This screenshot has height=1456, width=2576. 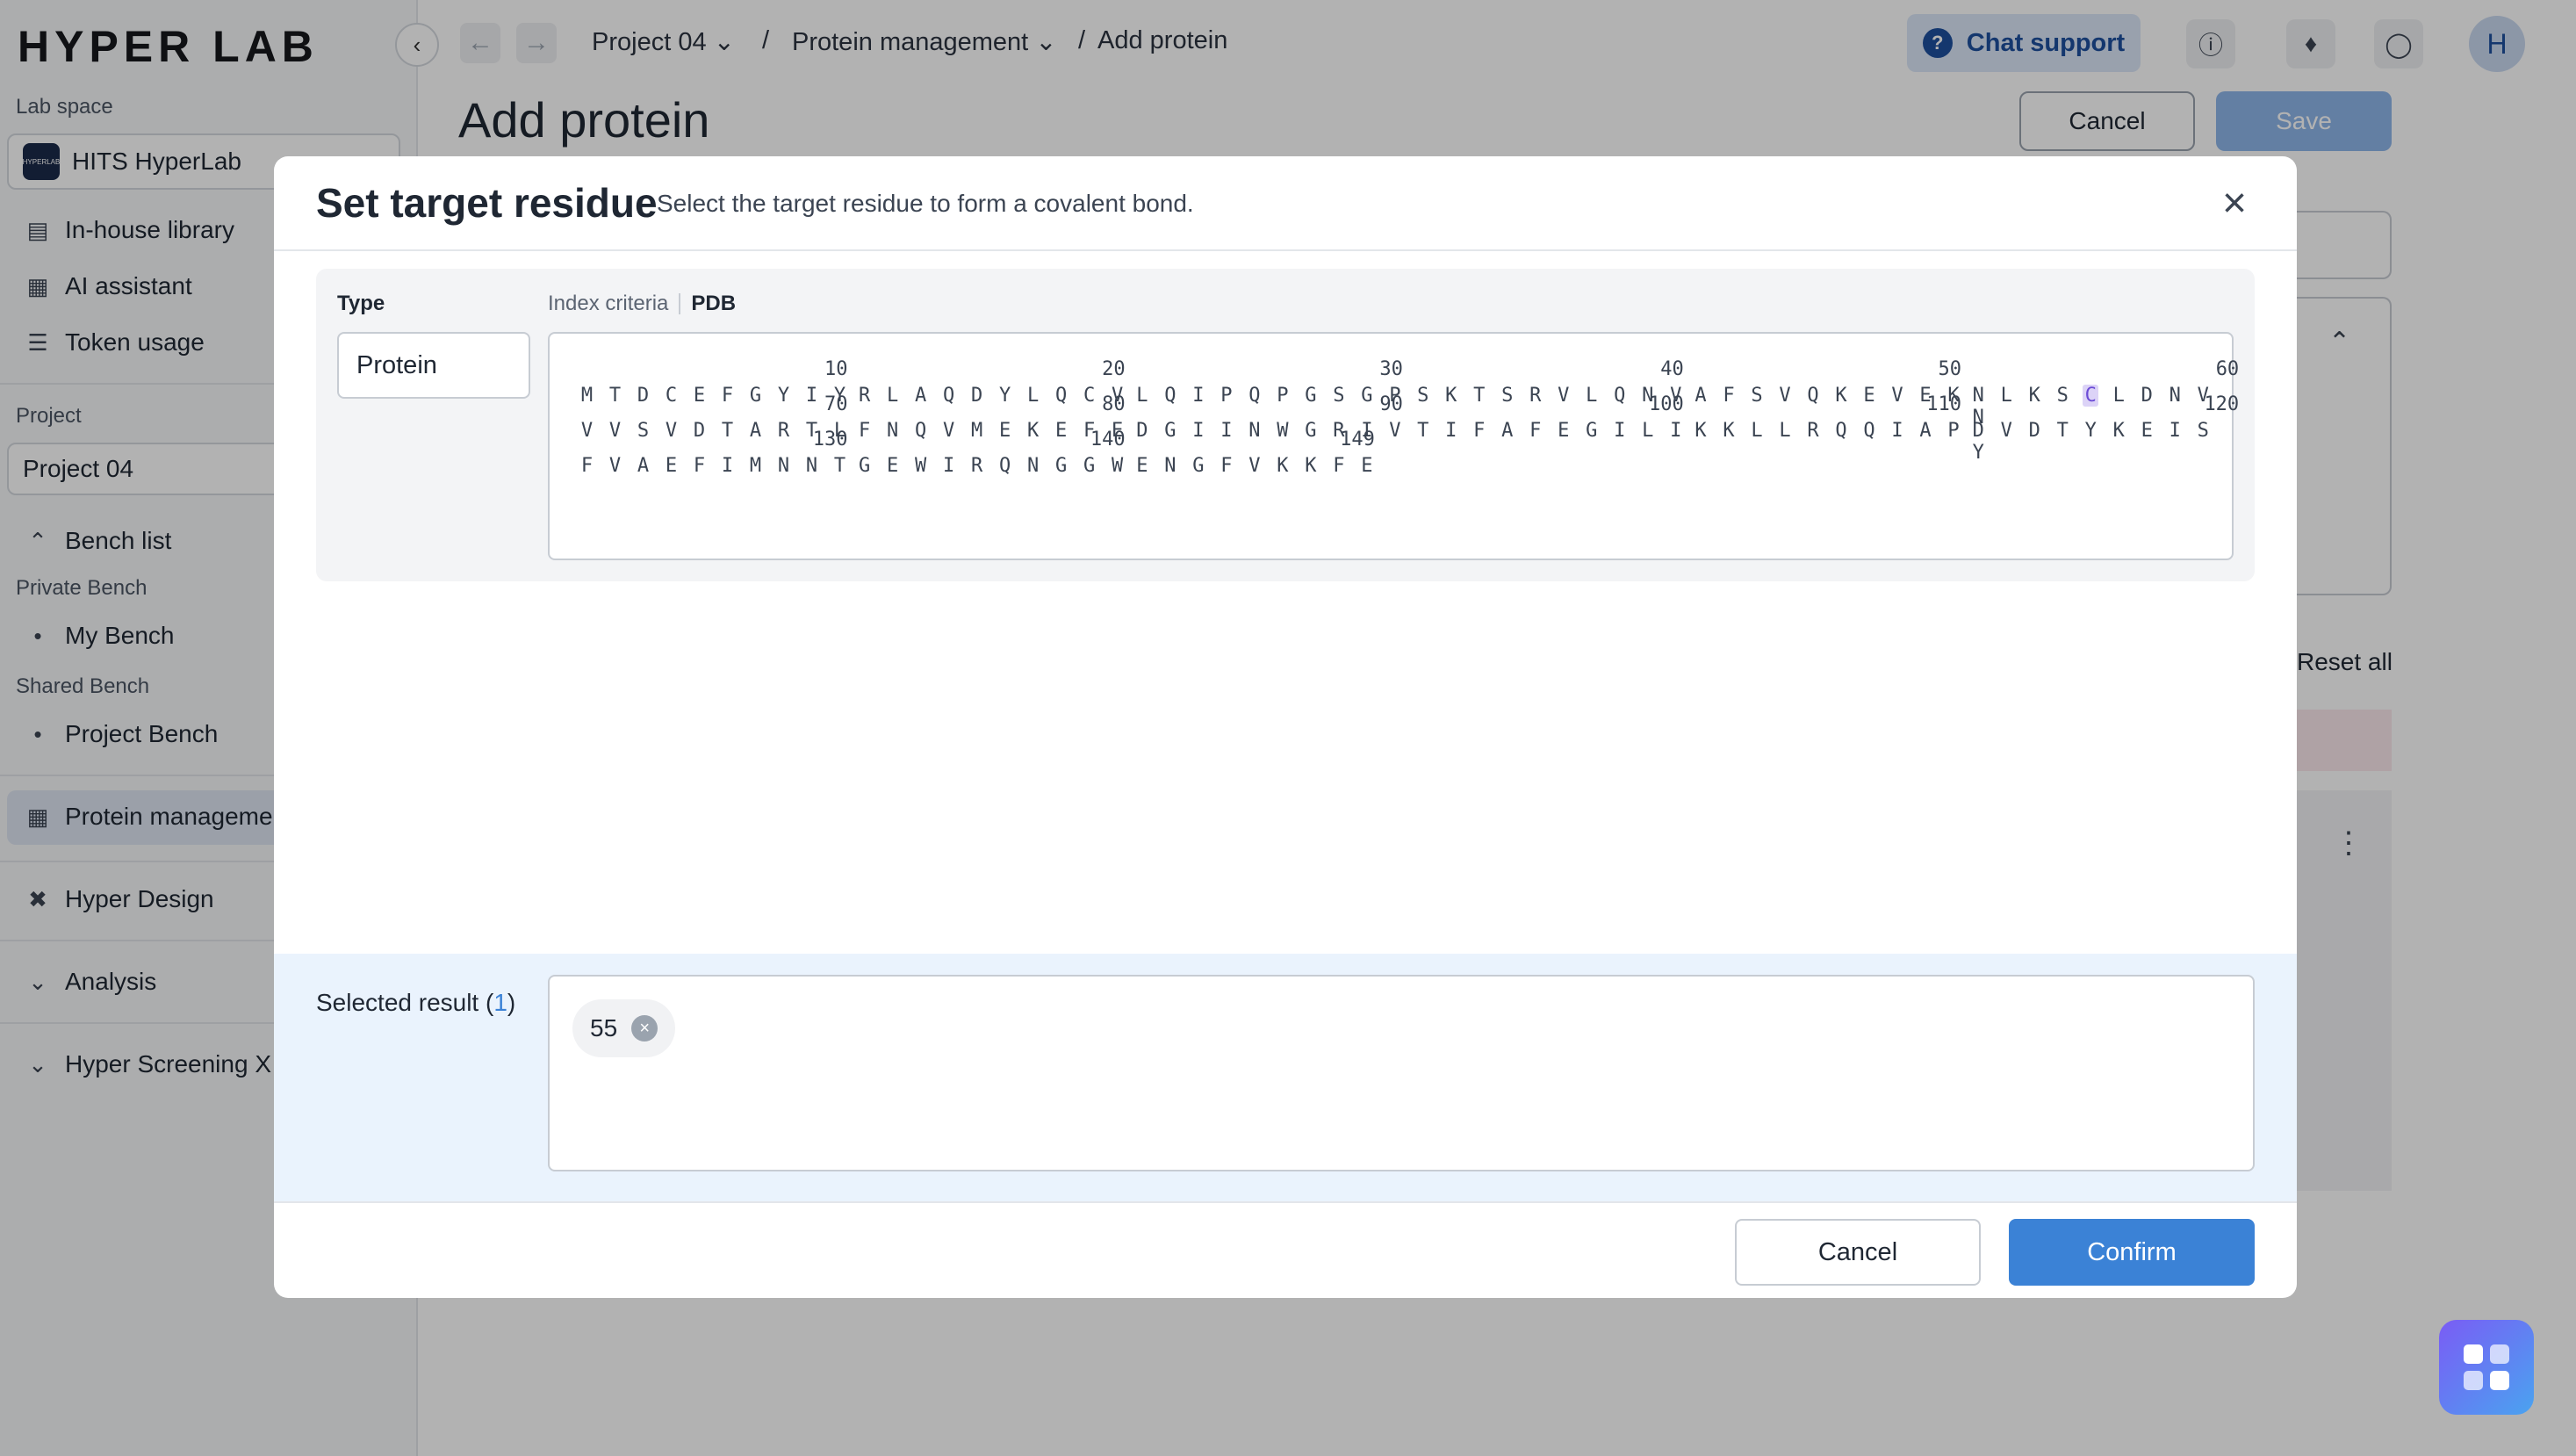 I want to click on residue-index-label: 30, so click(x=1391, y=369).